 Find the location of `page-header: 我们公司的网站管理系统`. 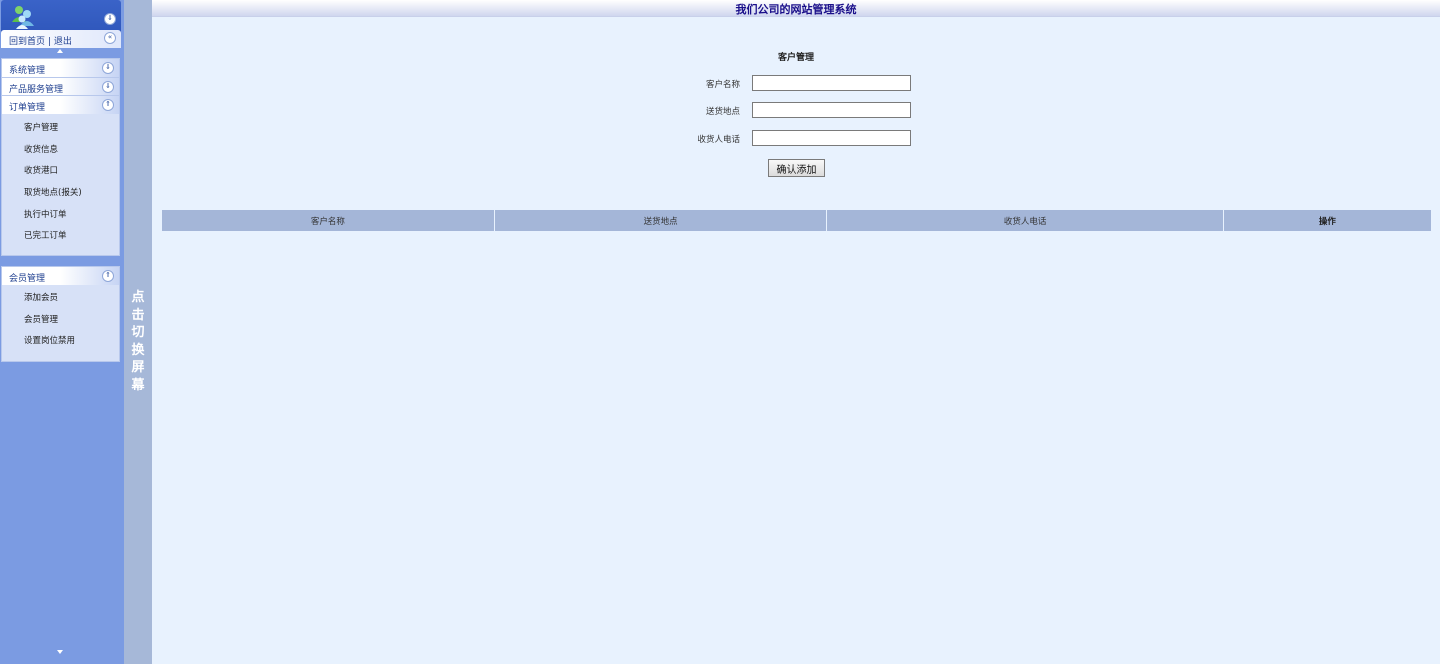

page-header: 我们公司的网站管理系统 is located at coordinates (796, 8).